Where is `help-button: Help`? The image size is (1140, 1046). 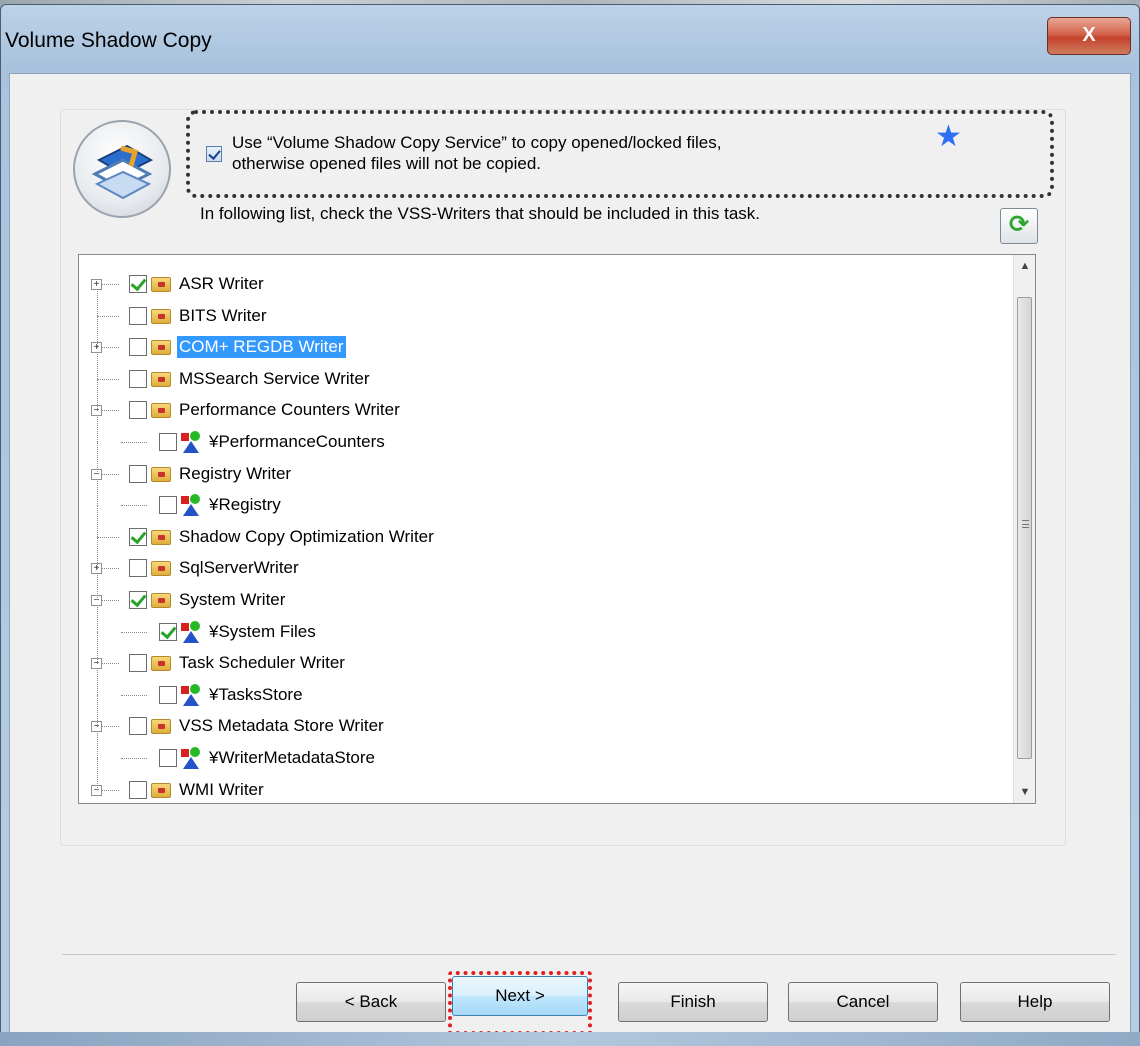
help-button: Help is located at coordinates (1035, 1002).